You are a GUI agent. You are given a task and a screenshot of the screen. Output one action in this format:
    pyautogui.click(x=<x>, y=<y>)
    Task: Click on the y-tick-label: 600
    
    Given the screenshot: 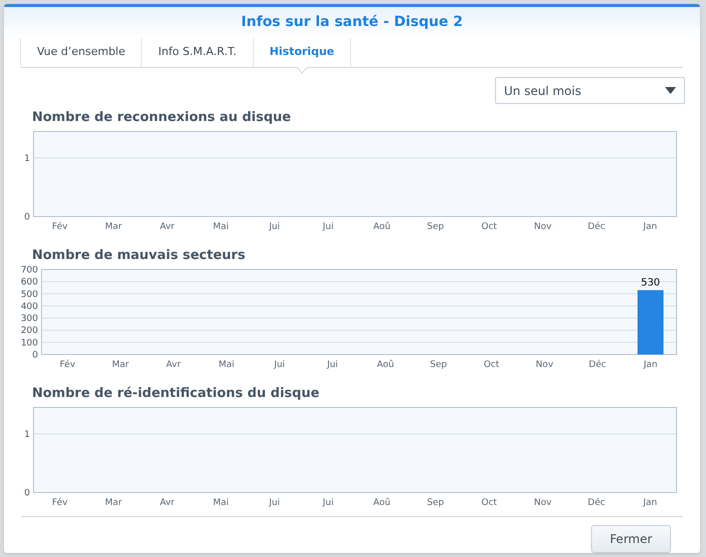 What is the action you would take?
    pyautogui.click(x=29, y=283)
    